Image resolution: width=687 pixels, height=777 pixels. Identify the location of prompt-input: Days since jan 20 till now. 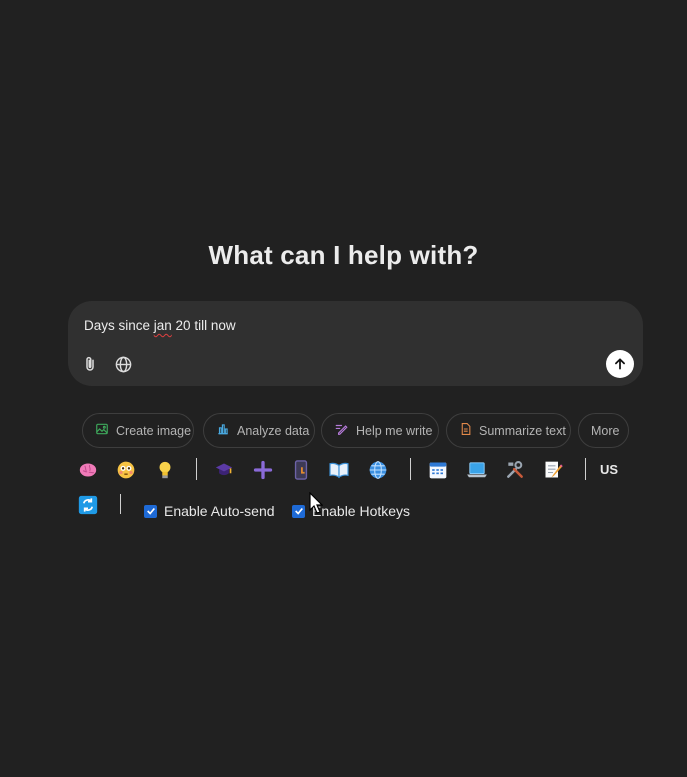
(160, 325).